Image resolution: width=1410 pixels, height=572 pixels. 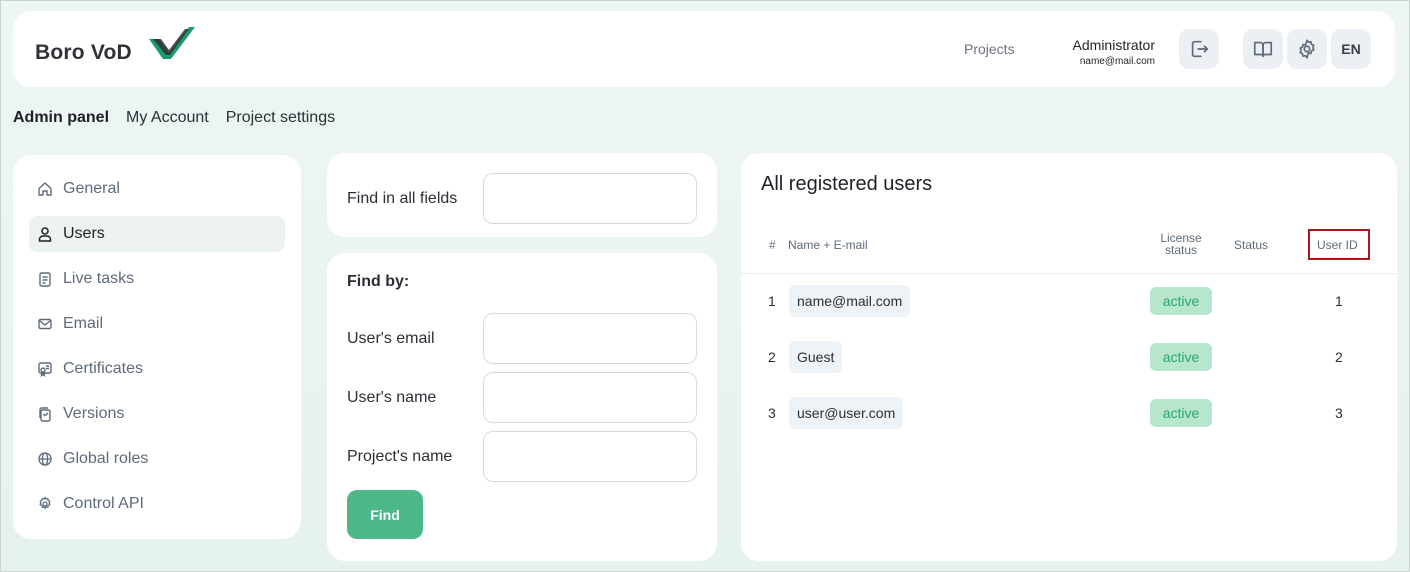 I want to click on nav-projects-link: Projects, so click(x=989, y=49).